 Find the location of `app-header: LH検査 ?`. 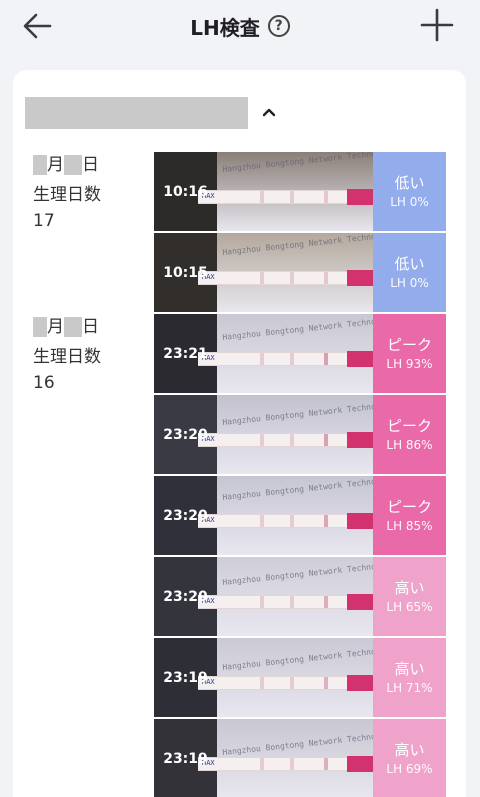

app-header: LH検査 ? is located at coordinates (240, 30).